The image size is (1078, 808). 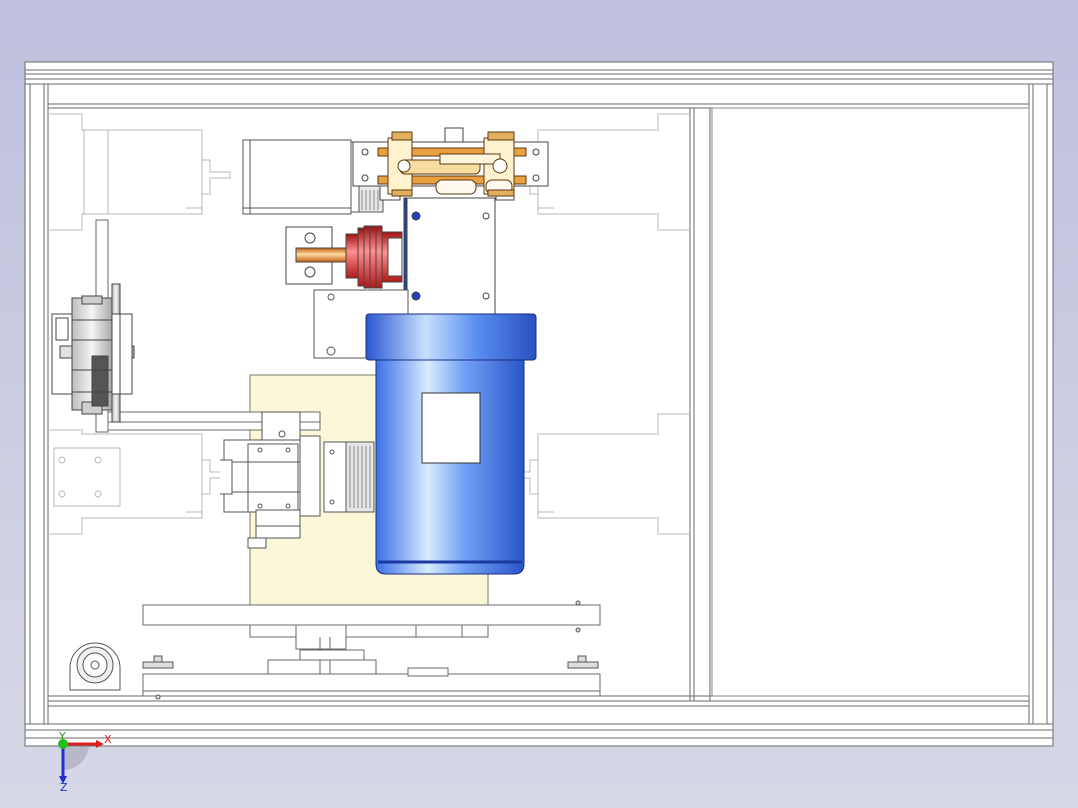 What do you see at coordinates (64, 787) in the screenshot?
I see `z-axis-label: Z` at bounding box center [64, 787].